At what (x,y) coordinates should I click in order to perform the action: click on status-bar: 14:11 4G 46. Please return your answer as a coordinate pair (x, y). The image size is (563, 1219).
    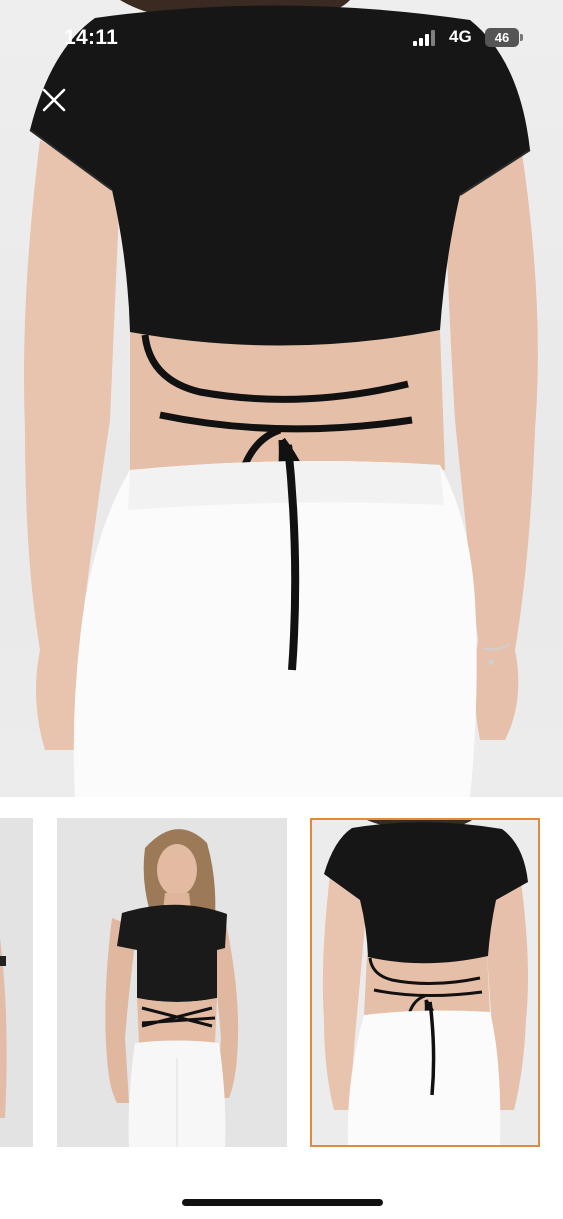
    Looking at the image, I should click on (281, 38).